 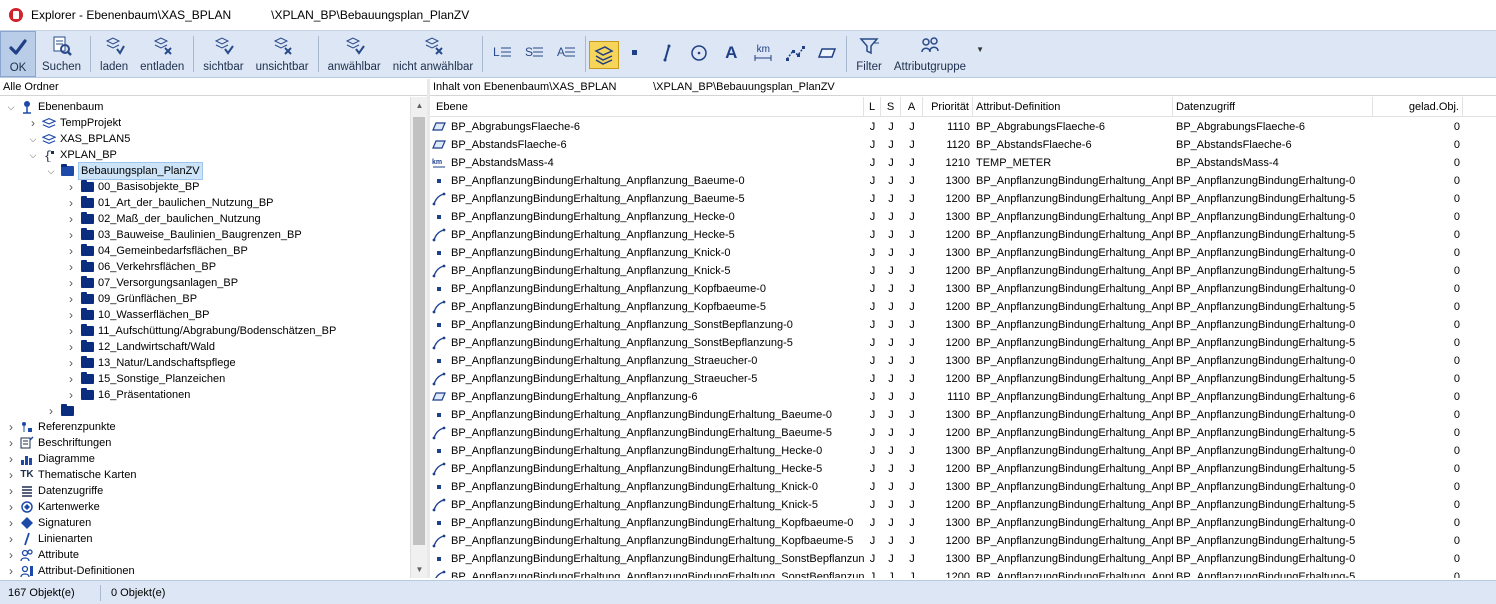 What do you see at coordinates (54, 107) in the screenshot?
I see `tree-item: ⌵ Ebenenbaum` at bounding box center [54, 107].